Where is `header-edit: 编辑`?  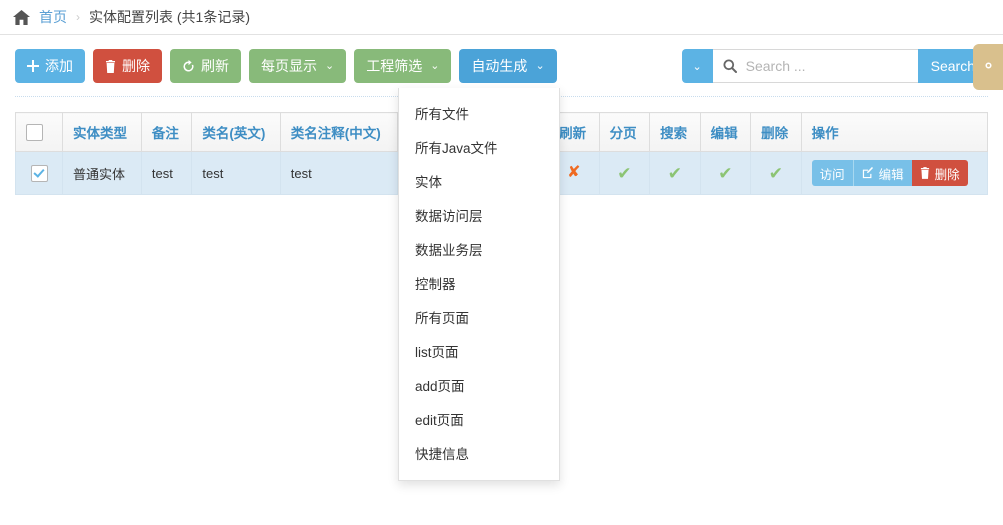
header-edit: 编辑 is located at coordinates (725, 132).